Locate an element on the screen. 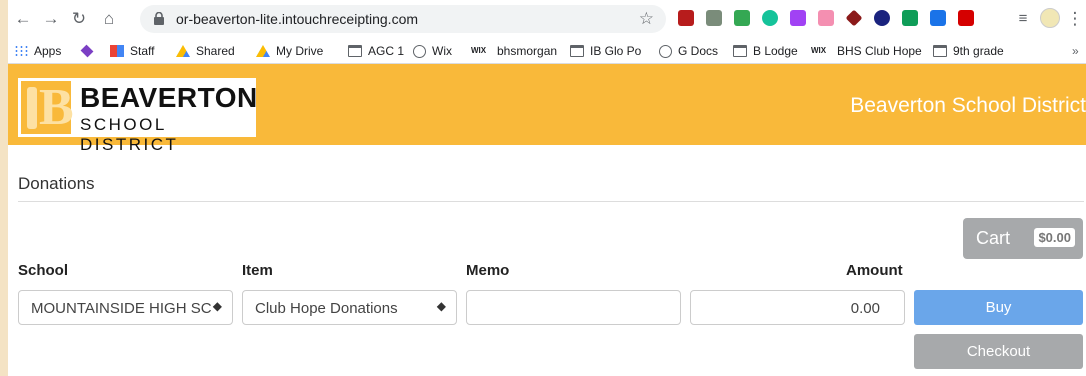  item-select: Club Hope Donations ◆ is located at coordinates (349, 307).